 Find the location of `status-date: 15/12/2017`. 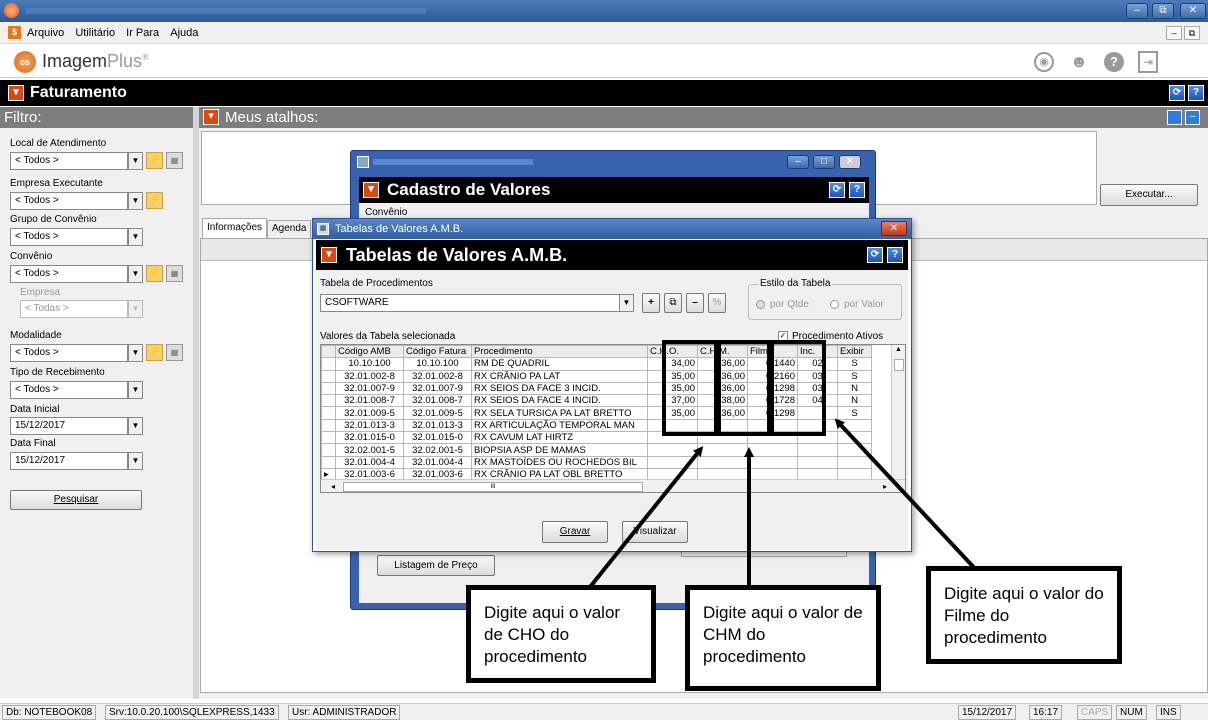

status-date: 15/12/2017 is located at coordinates (987, 712).